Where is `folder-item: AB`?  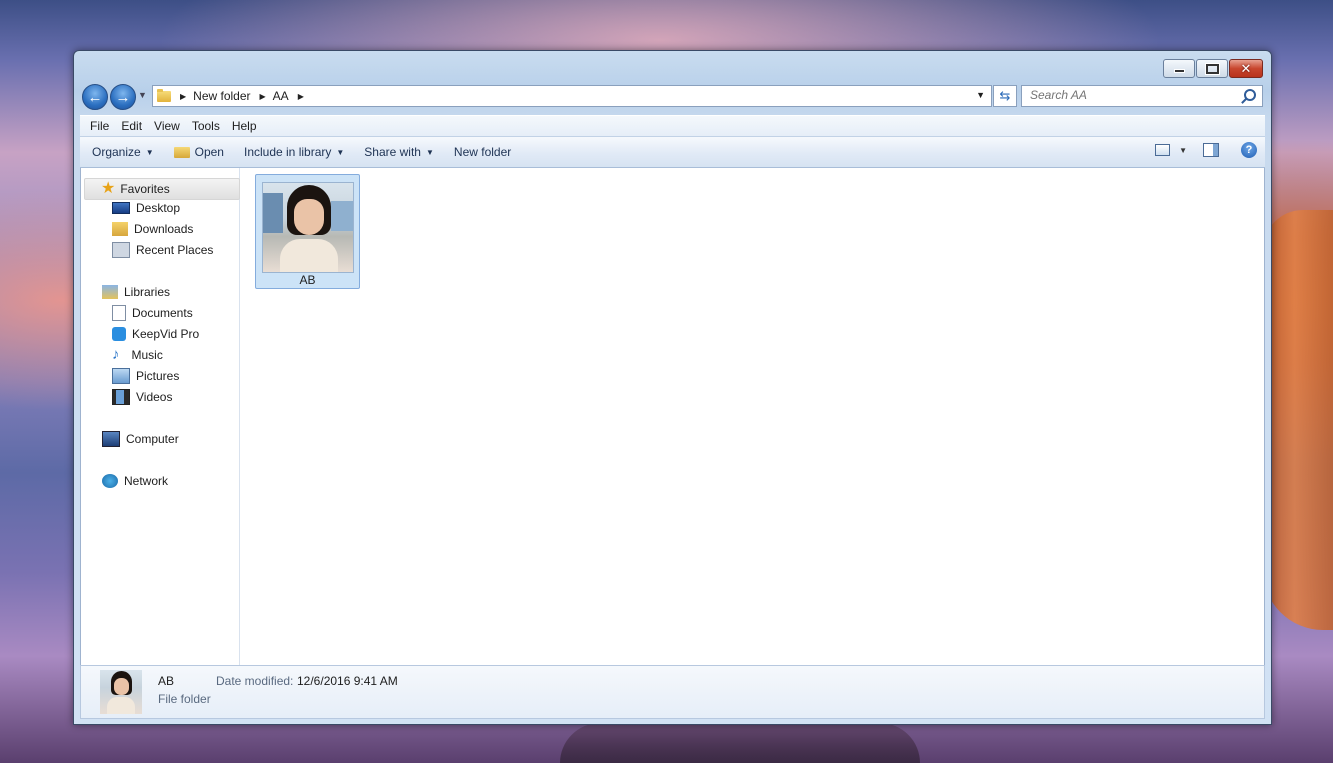
folder-item: AB is located at coordinates (307, 231).